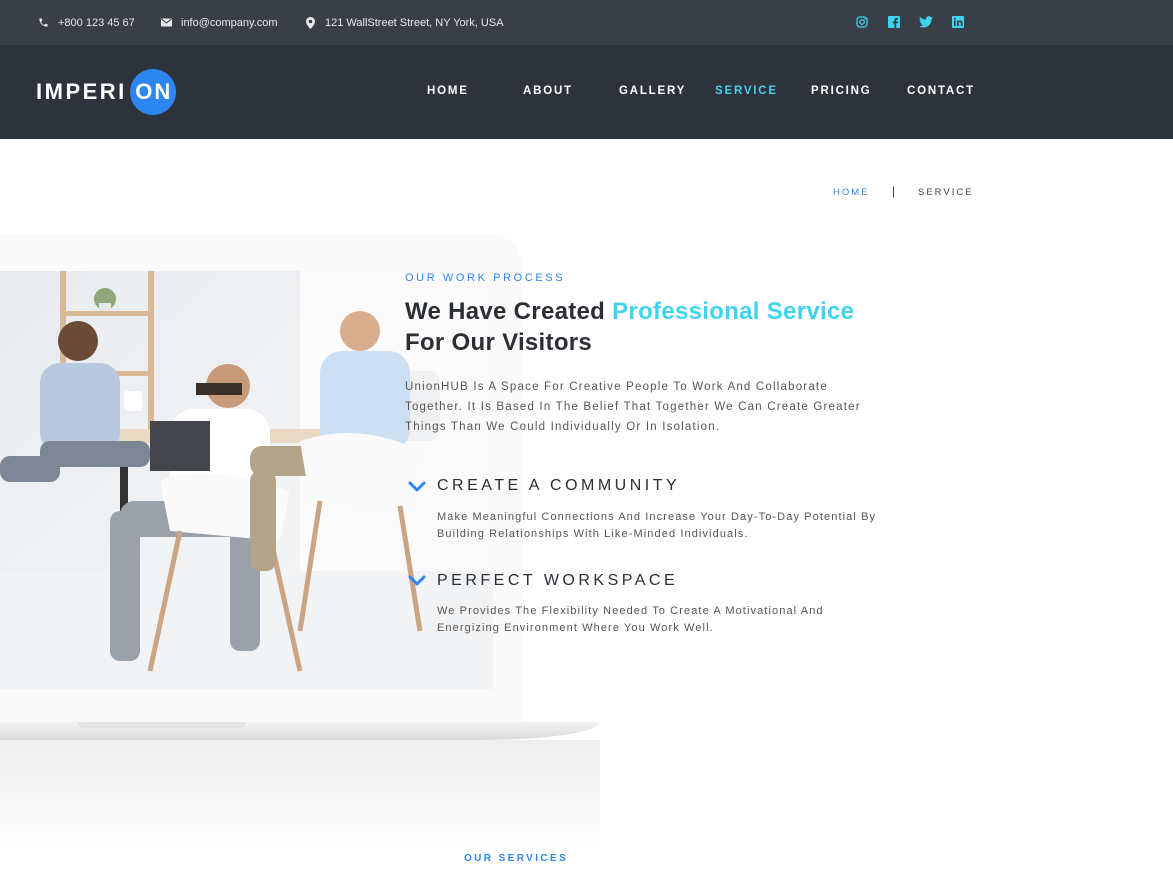  I want to click on mail-icon, so click(166, 23).